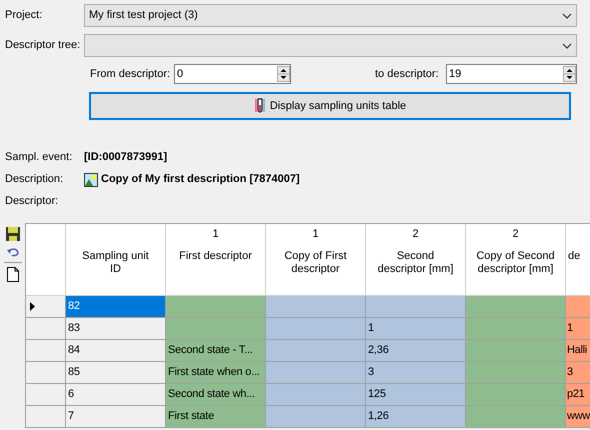 This screenshot has height=430, width=590. Describe the element at coordinates (32, 202) in the screenshot. I see `info-label: Descriptor:` at that location.